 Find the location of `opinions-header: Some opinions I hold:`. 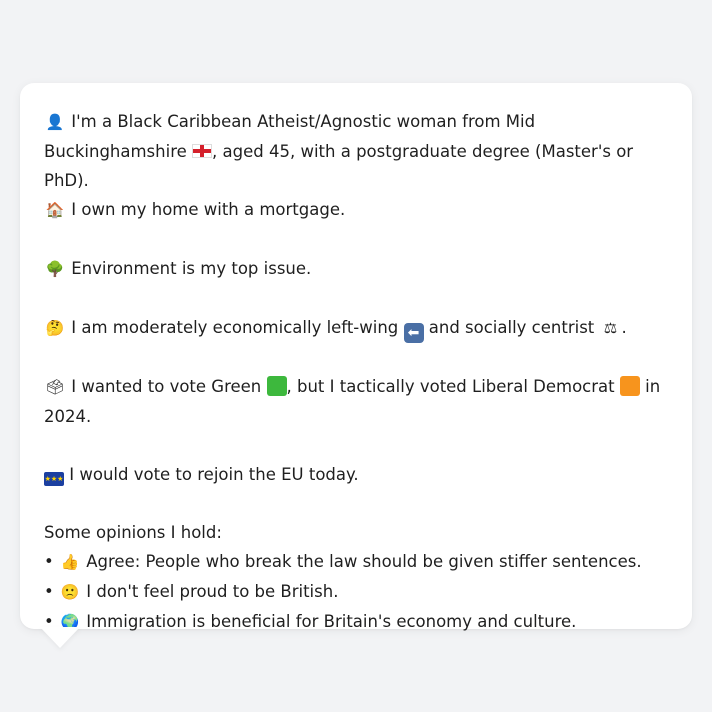

opinions-header: Some opinions I hold: is located at coordinates (133, 532).